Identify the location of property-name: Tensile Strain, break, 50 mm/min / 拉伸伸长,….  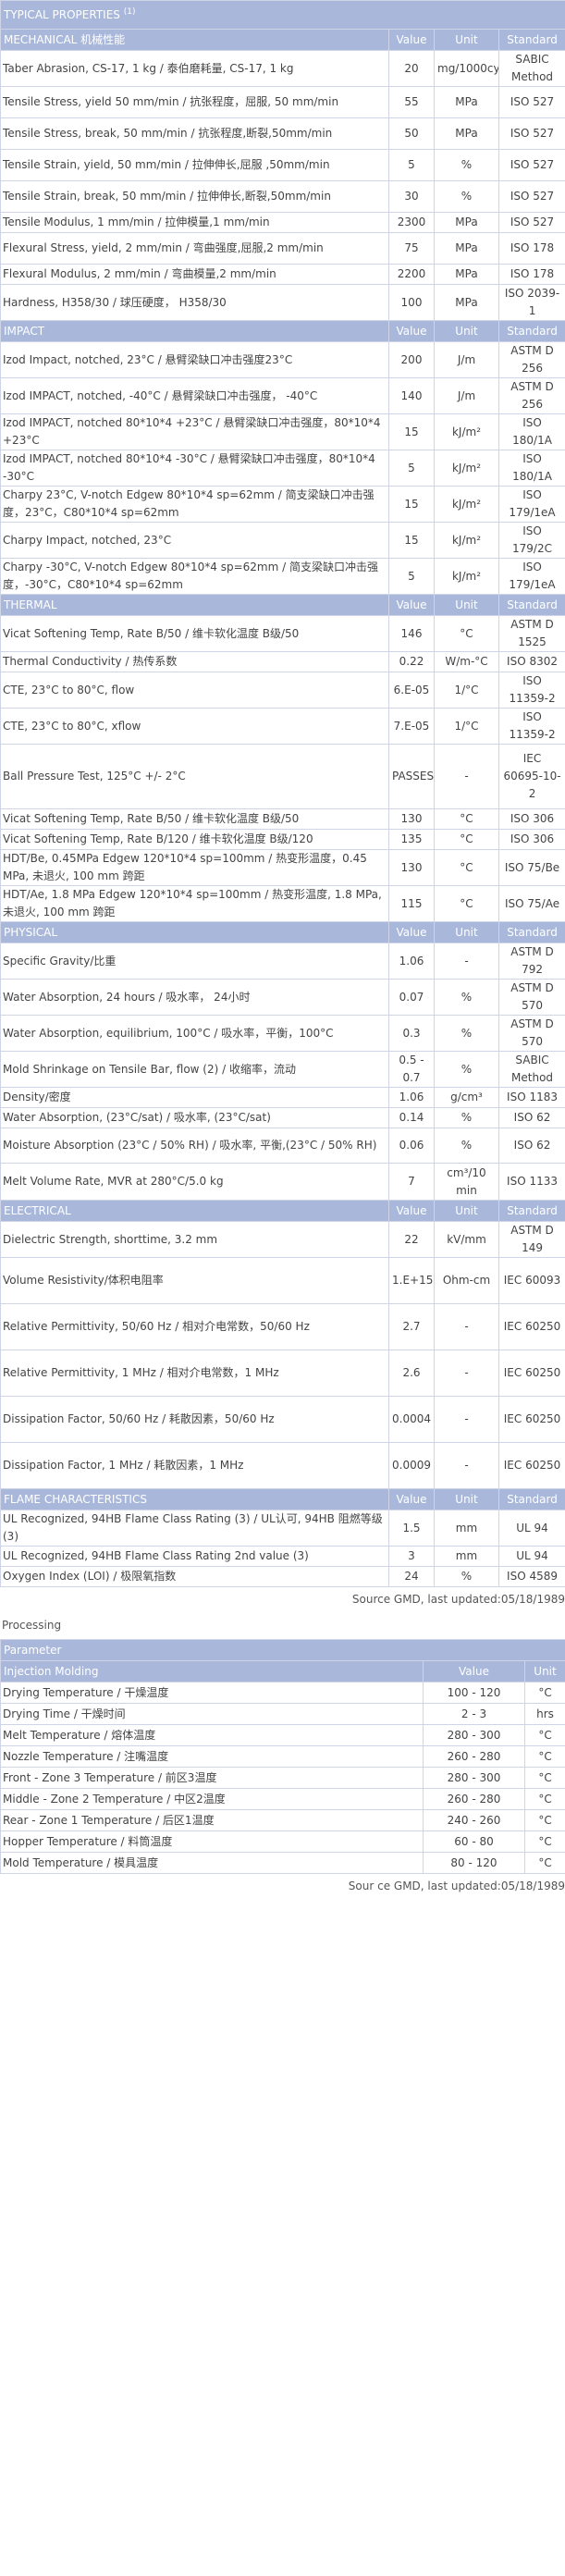
(195, 196).